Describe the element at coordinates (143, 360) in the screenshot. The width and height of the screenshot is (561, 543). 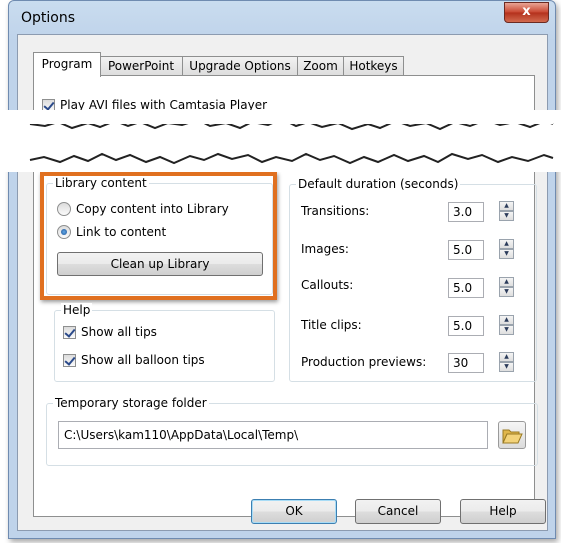
I see `show-all-balloon-tips-label: Show all balloon tips` at that location.